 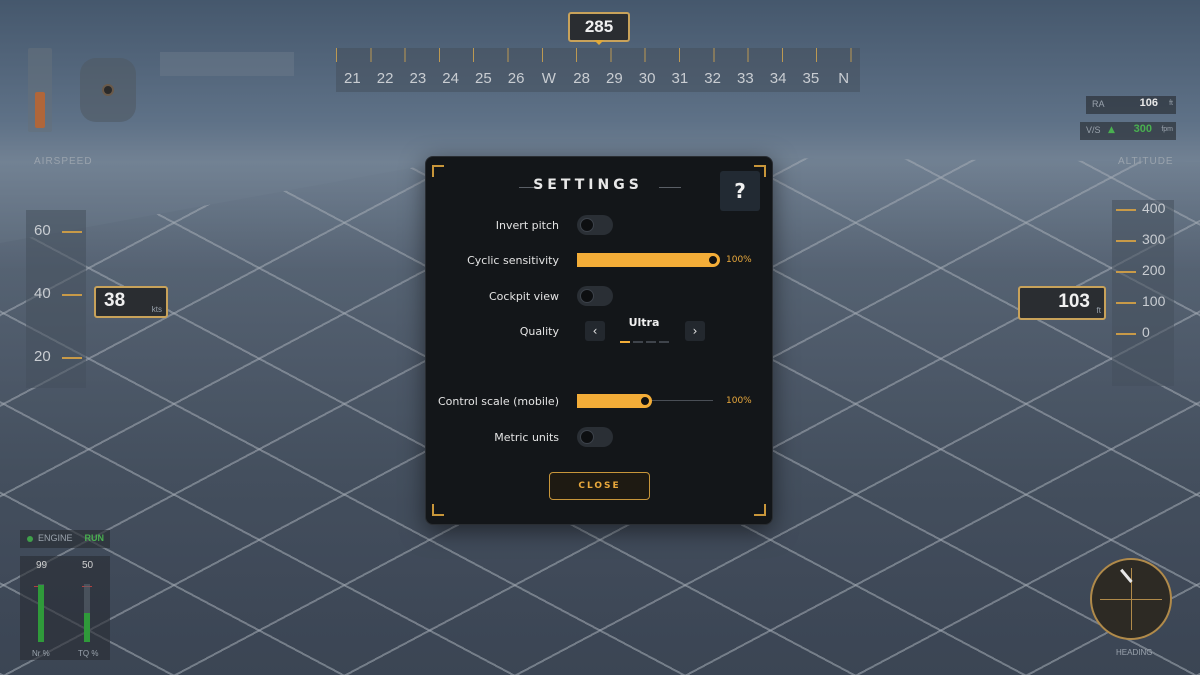 I want to click on help-button: ?, so click(x=740, y=191).